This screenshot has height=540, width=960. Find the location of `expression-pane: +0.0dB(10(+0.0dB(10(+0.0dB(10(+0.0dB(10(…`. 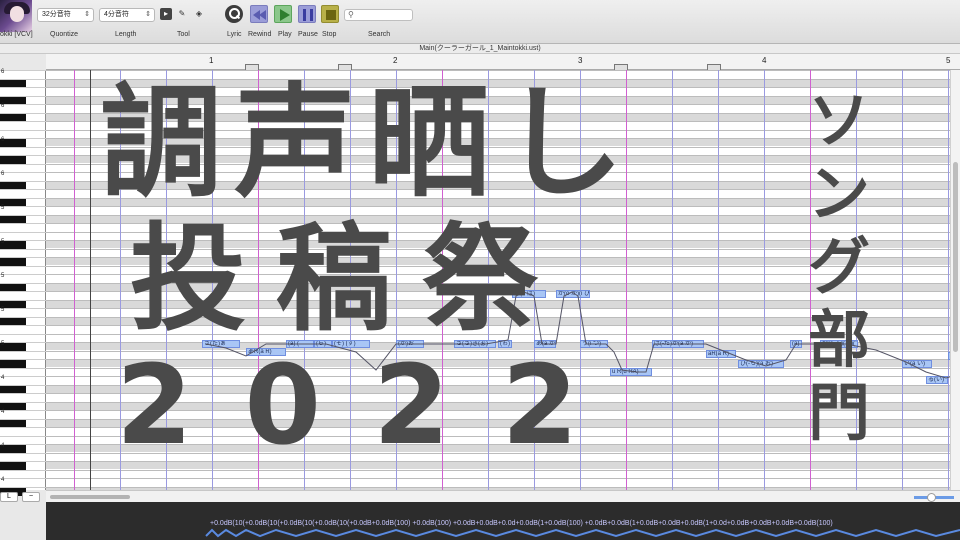

expression-pane: +0.0dB(10(+0.0dB(10(+0.0dB(10(+0.0dB(10(… is located at coordinates (503, 521).